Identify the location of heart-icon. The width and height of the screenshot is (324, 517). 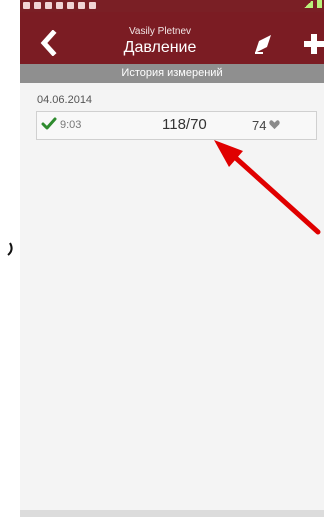
(274, 125).